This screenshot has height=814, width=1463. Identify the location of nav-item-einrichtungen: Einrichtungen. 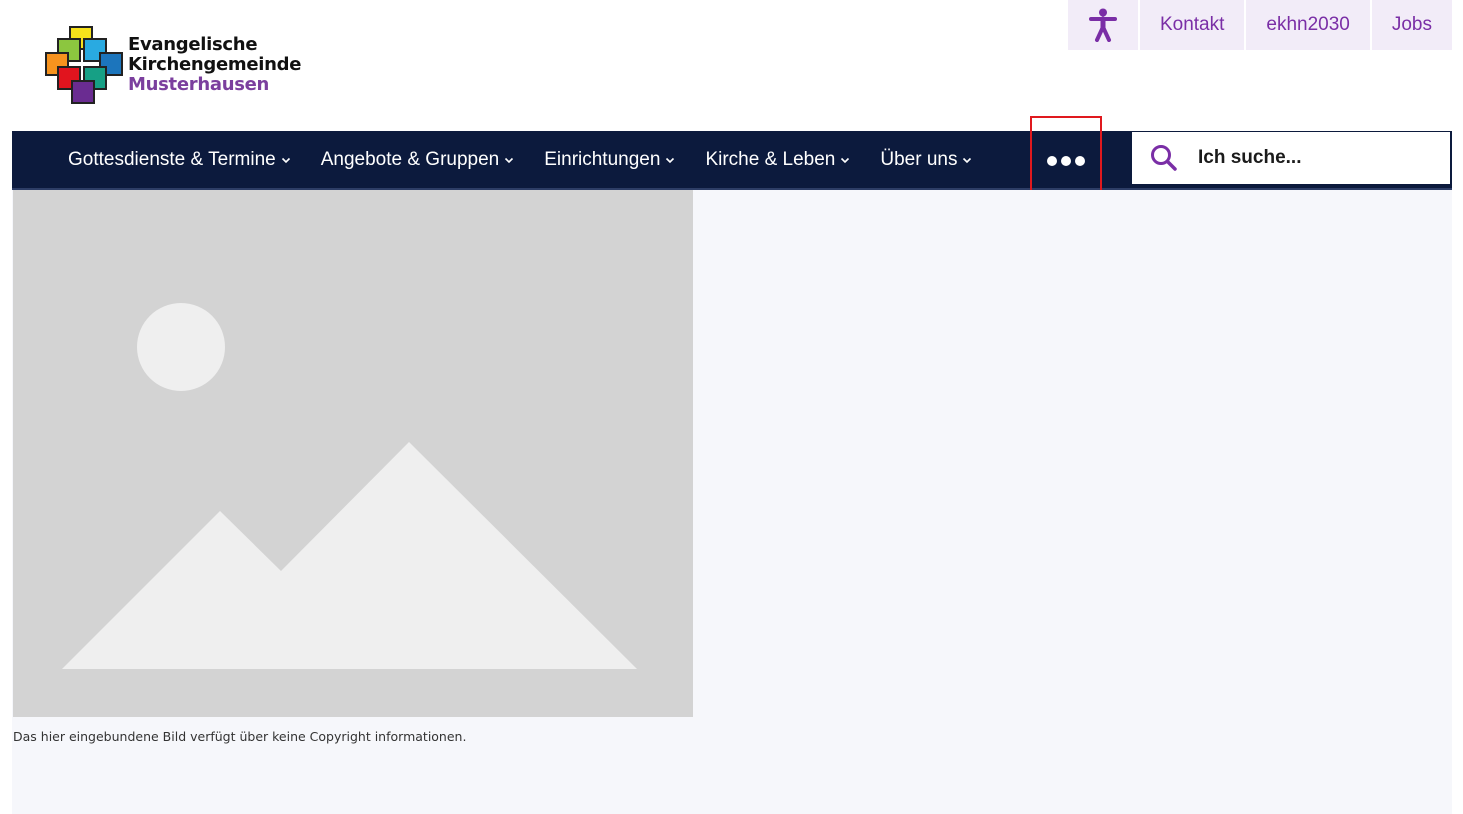
(609, 160).